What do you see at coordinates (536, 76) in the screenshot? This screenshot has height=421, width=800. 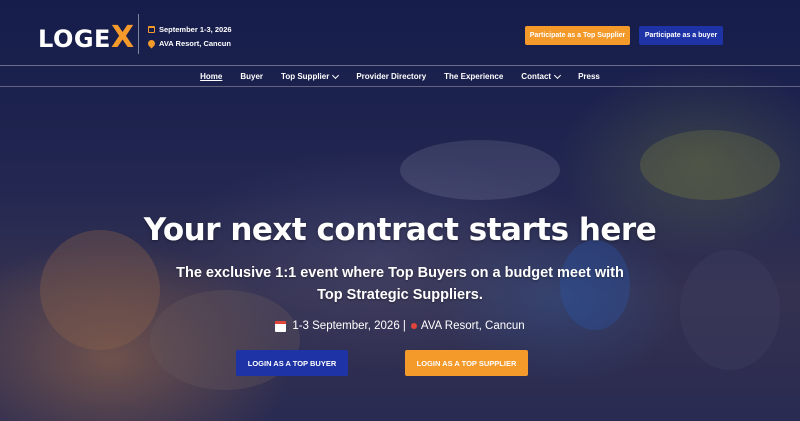 I see `nav-label: Contact` at bounding box center [536, 76].